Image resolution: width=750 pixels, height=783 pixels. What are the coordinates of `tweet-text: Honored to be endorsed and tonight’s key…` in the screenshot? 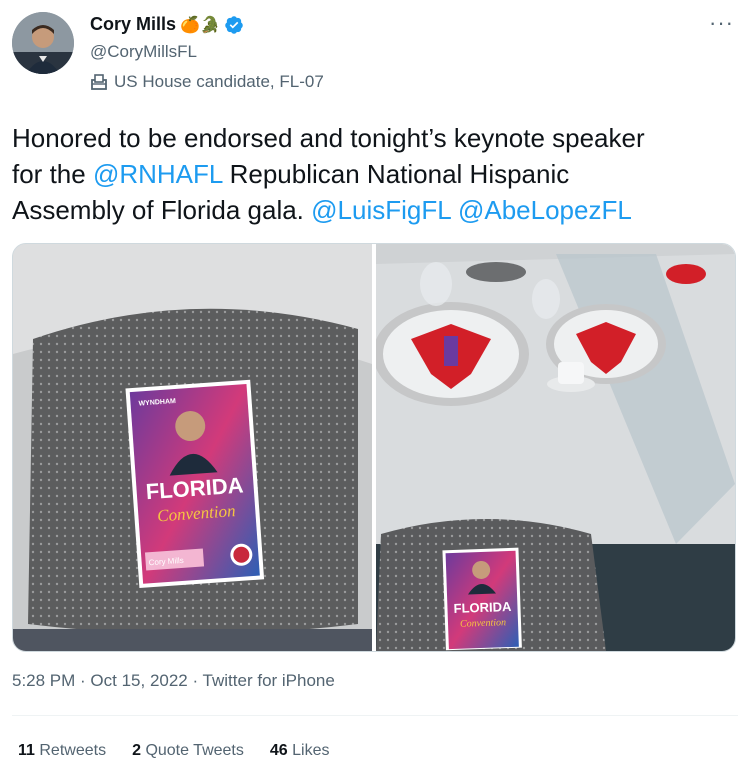 It's located at (375, 174).